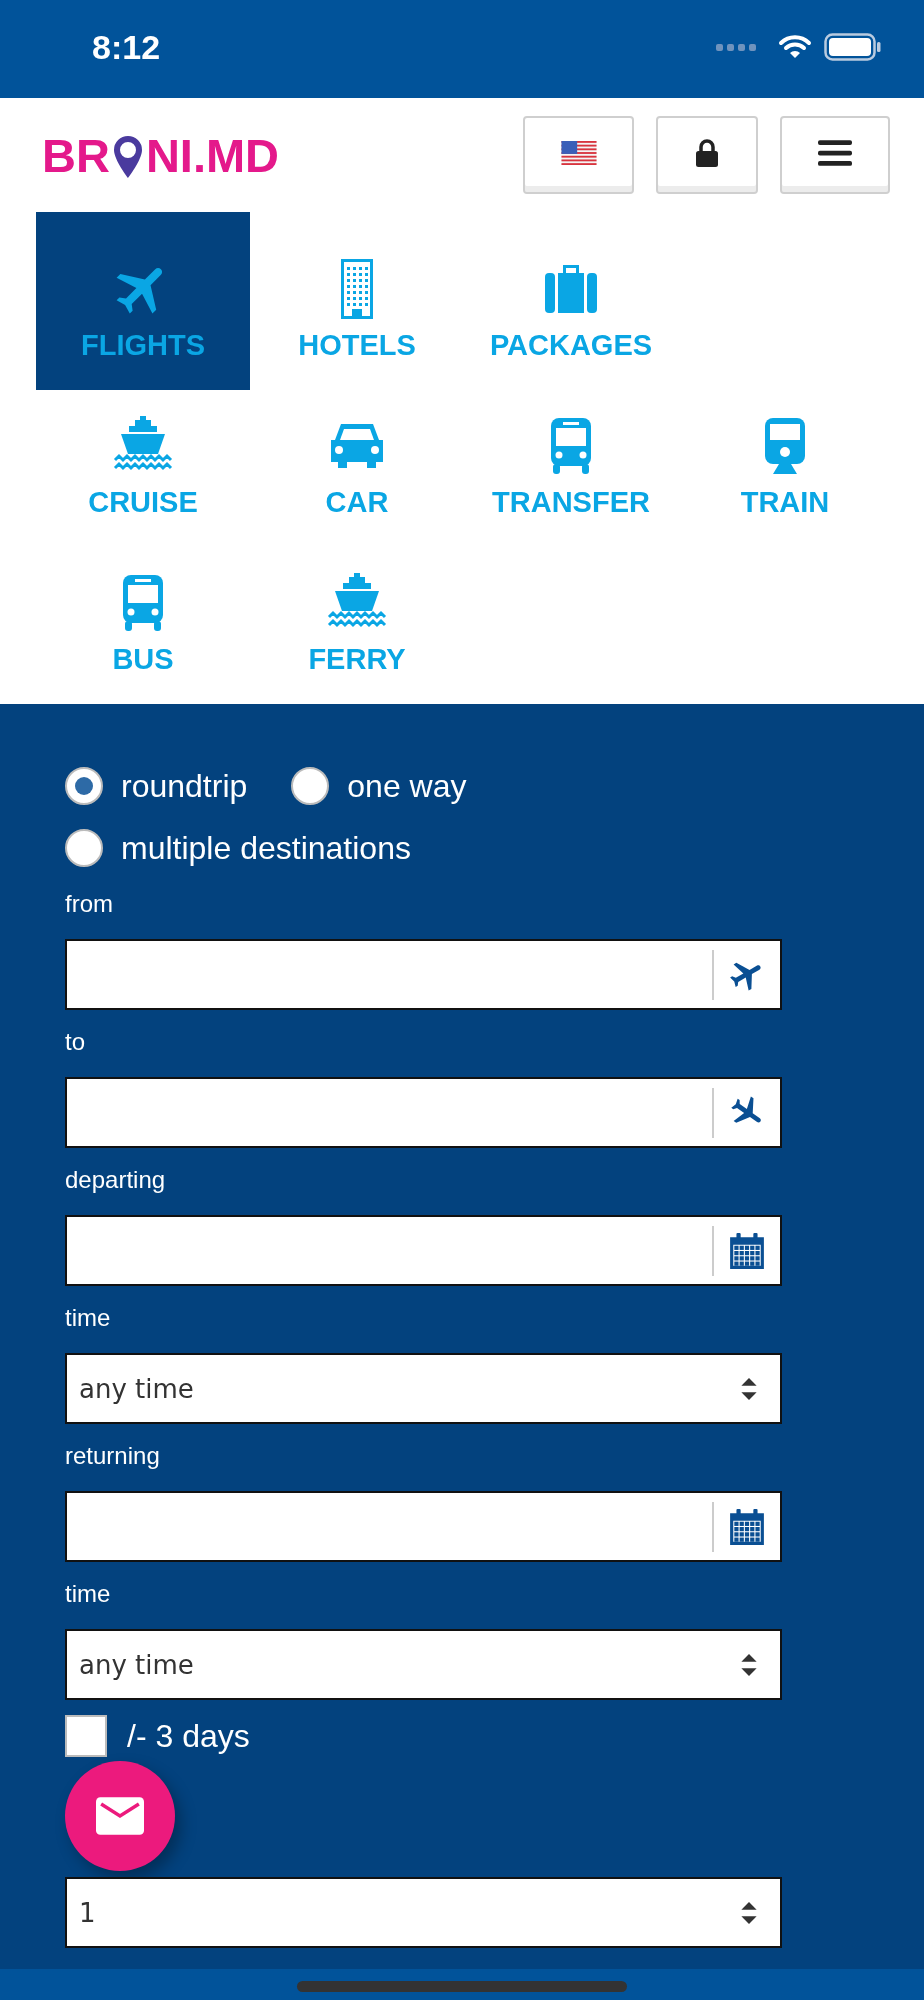 The height and width of the screenshot is (2000, 924). What do you see at coordinates (571, 468) in the screenshot?
I see `category-tab: TRANSFER` at bounding box center [571, 468].